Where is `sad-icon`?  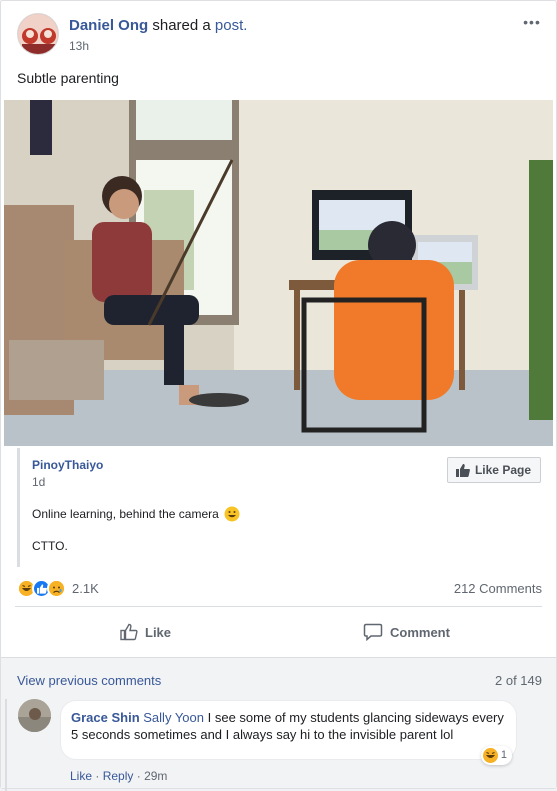
sad-icon is located at coordinates (56, 588).